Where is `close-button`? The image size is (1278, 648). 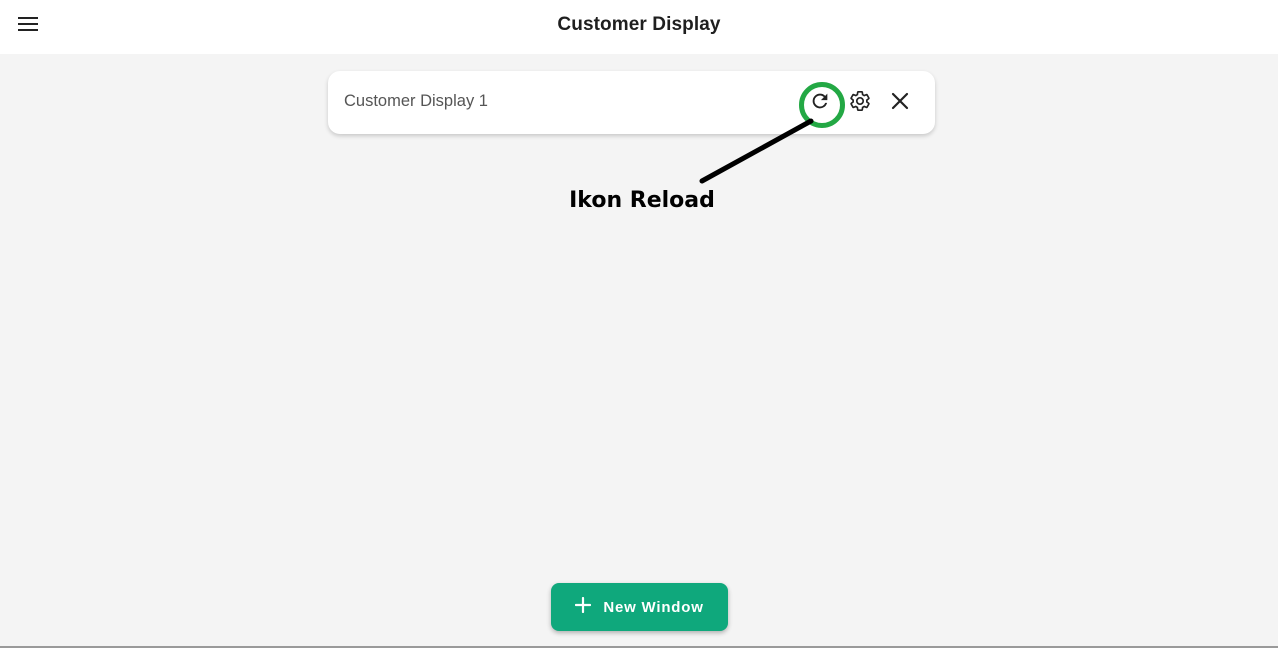 close-button is located at coordinates (900, 103).